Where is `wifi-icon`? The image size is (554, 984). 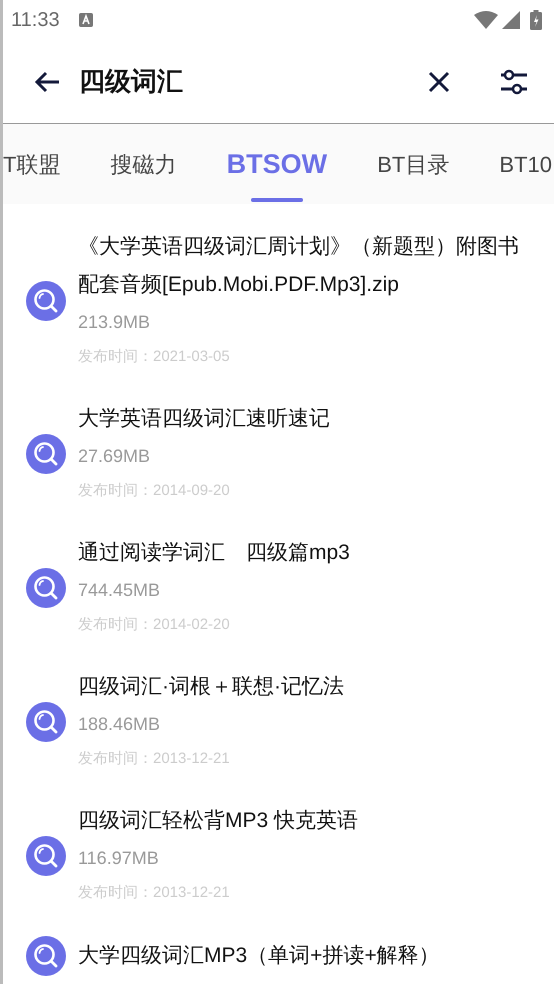 wifi-icon is located at coordinates (486, 20).